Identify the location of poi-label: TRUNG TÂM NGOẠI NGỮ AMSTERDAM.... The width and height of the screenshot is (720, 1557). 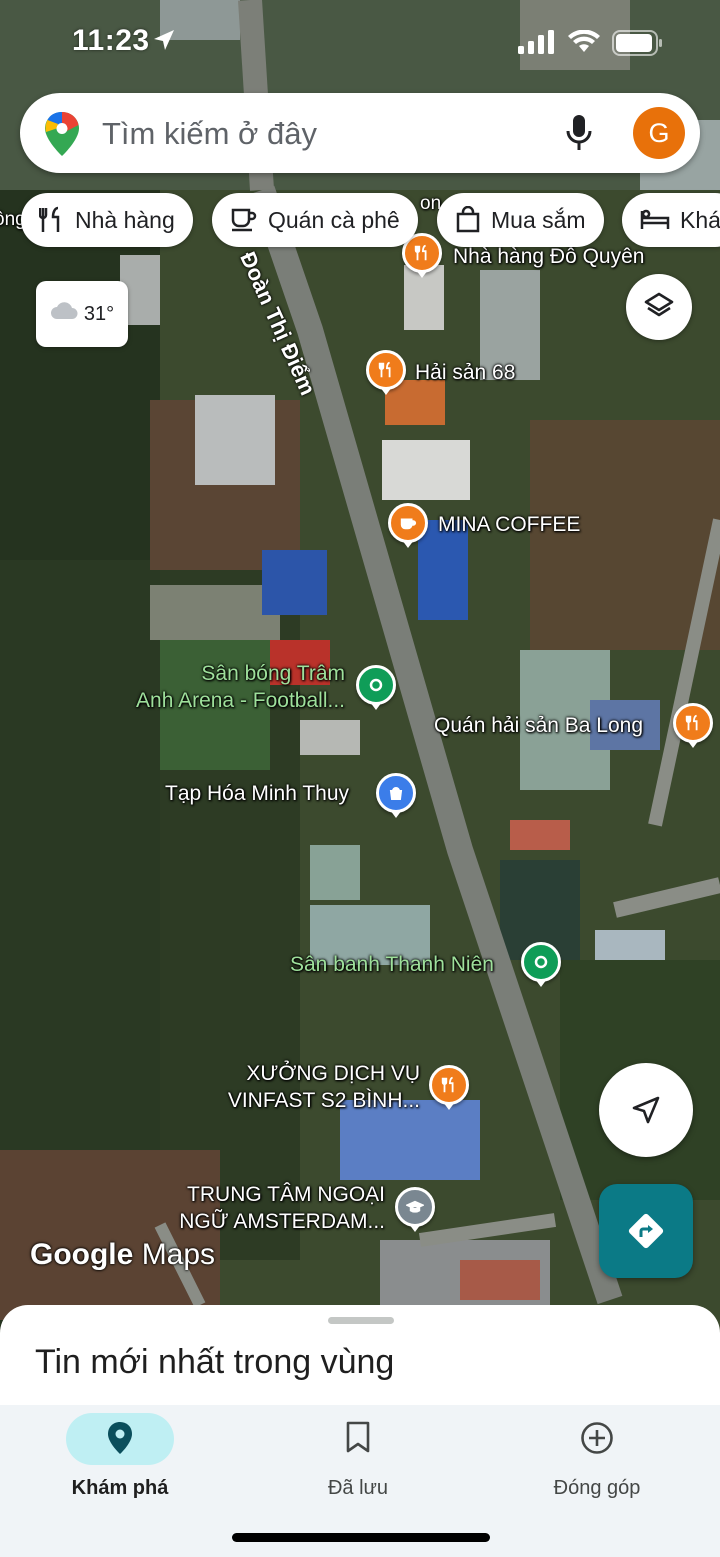
(262, 1208).